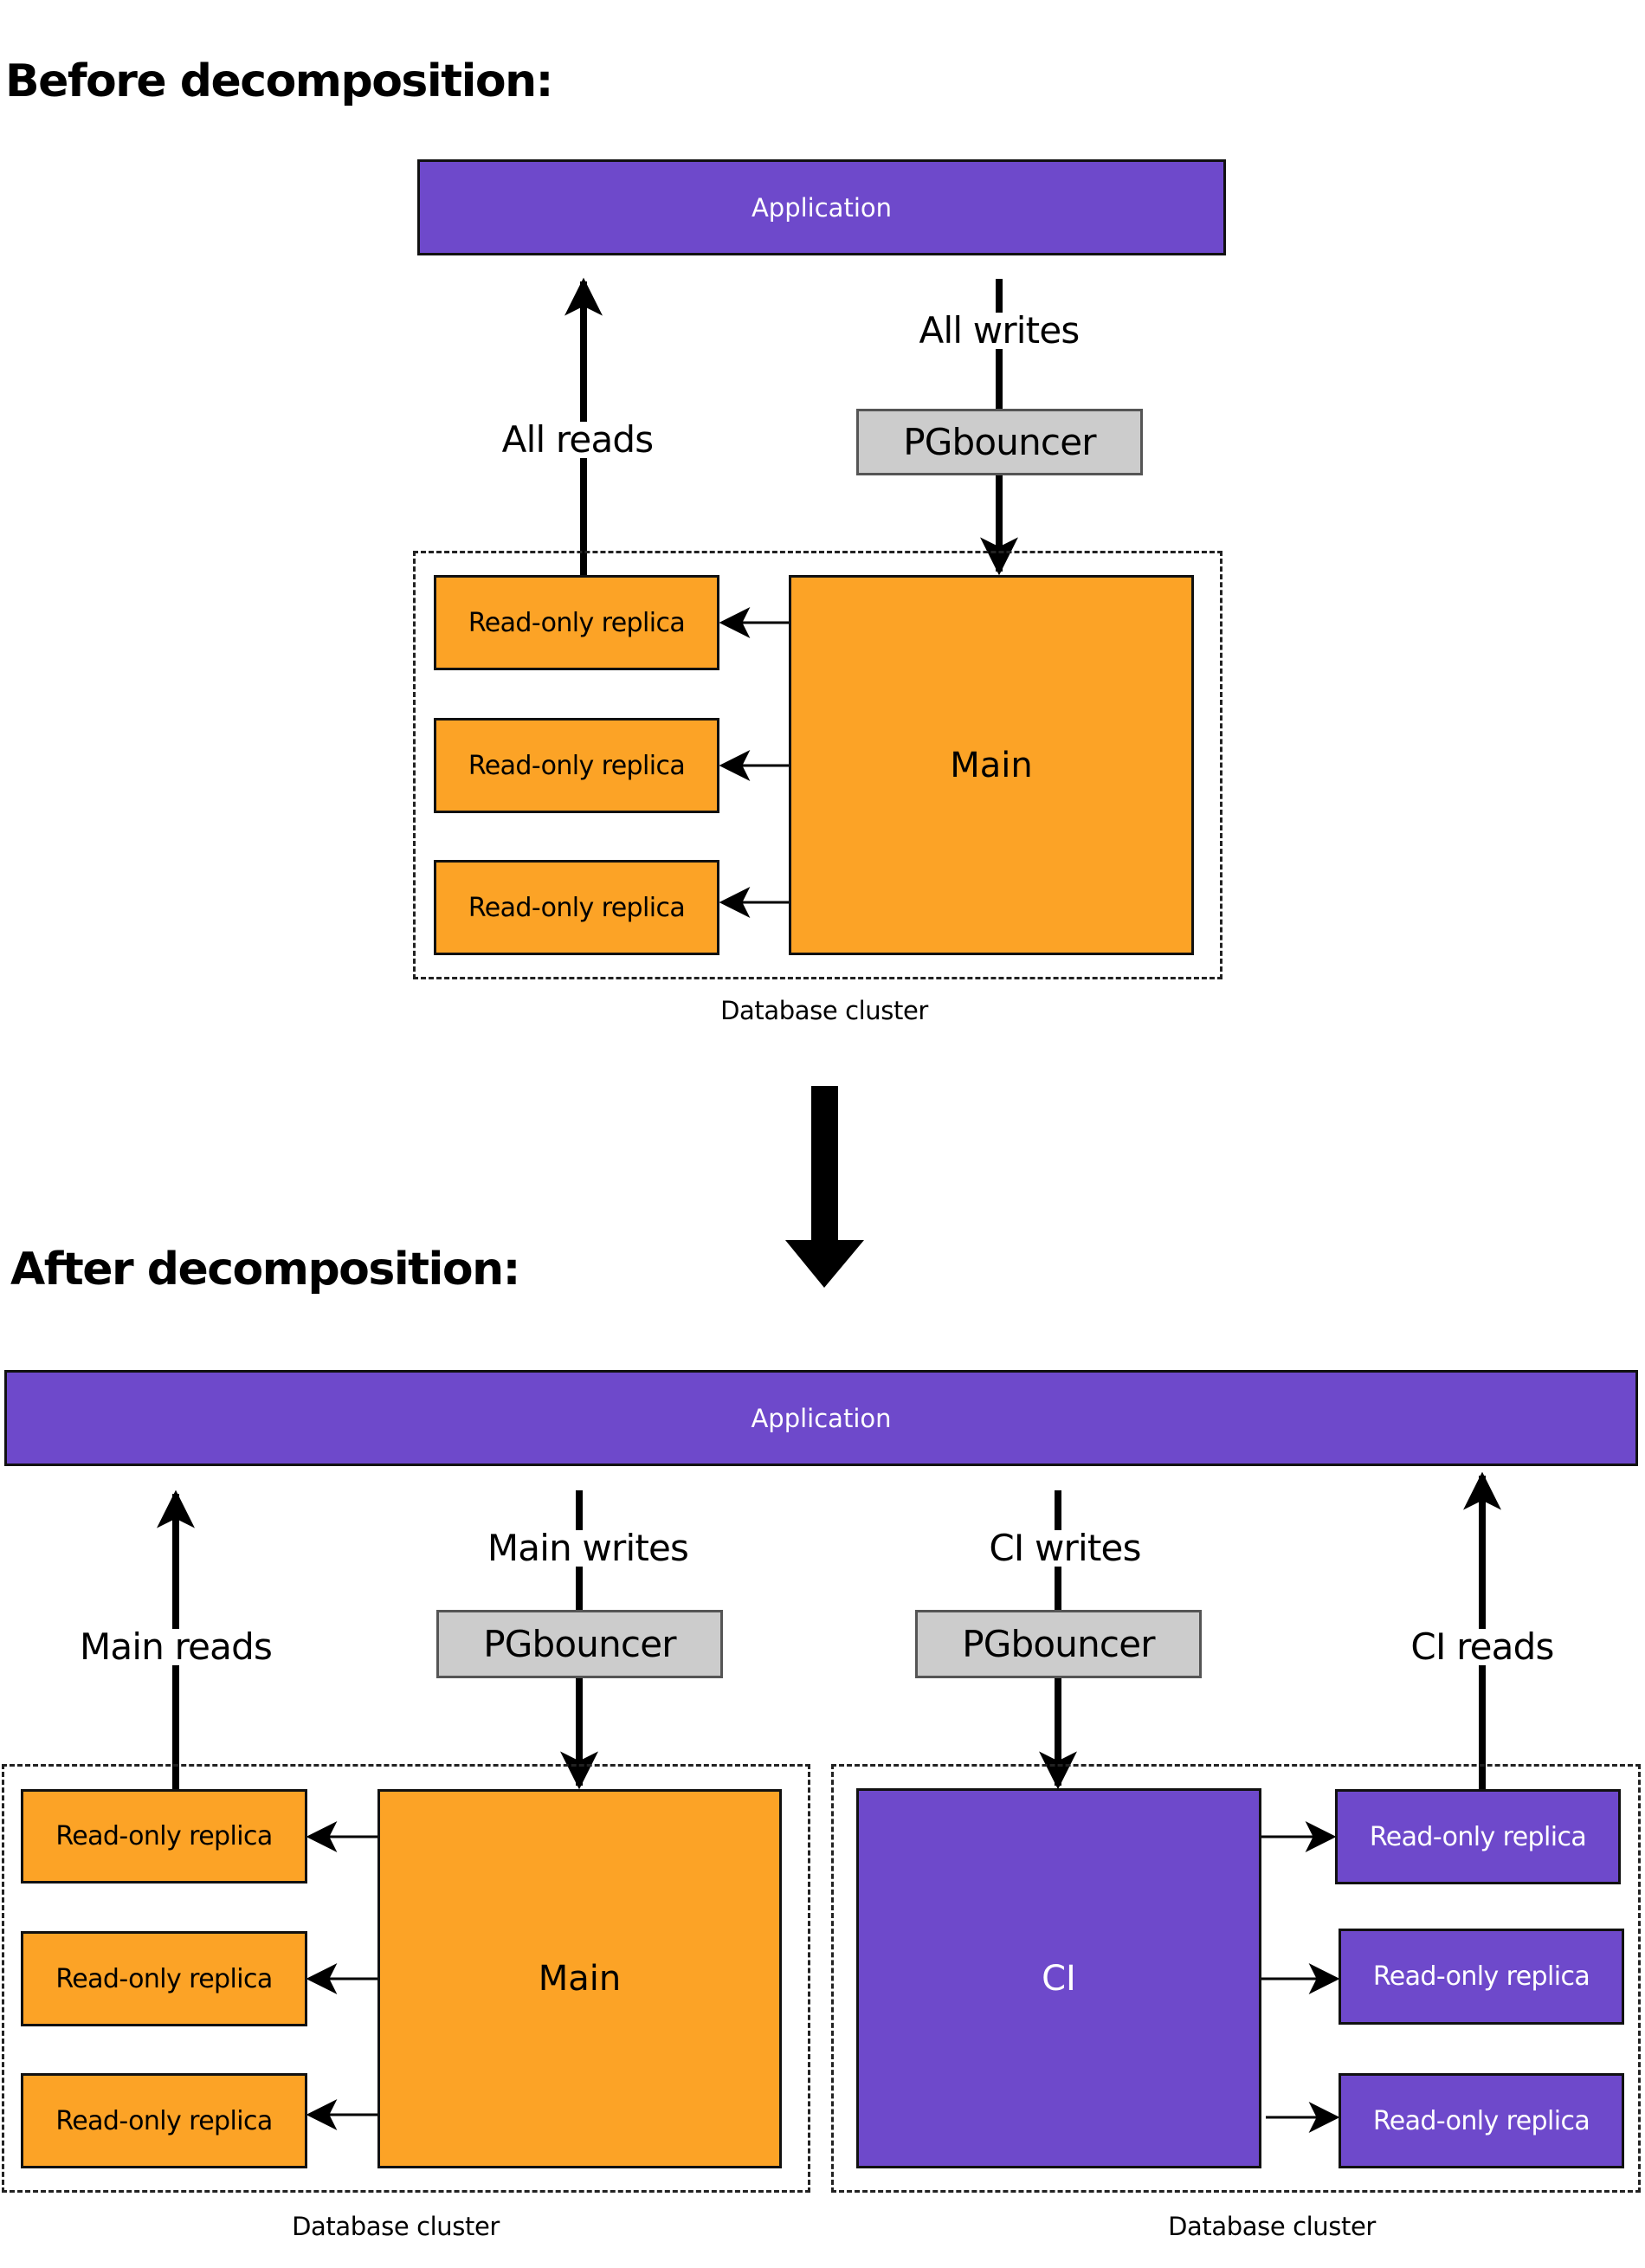 Image resolution: width=1645 pixels, height=2268 pixels. I want to click on before-title: Before decomposition:, so click(279, 81).